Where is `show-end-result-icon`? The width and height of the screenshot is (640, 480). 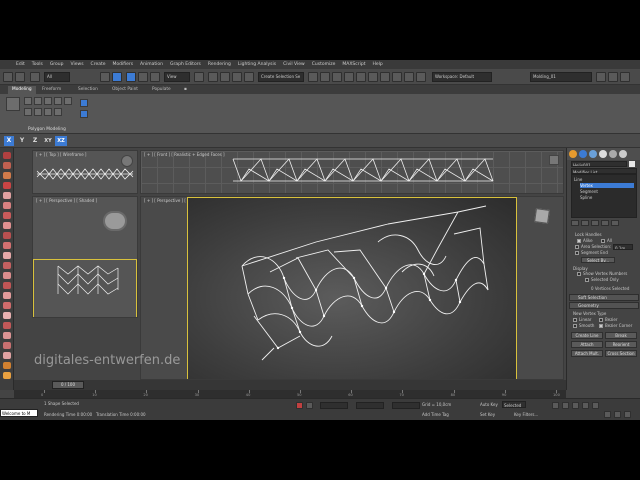 show-end-result-icon is located at coordinates (585, 223).